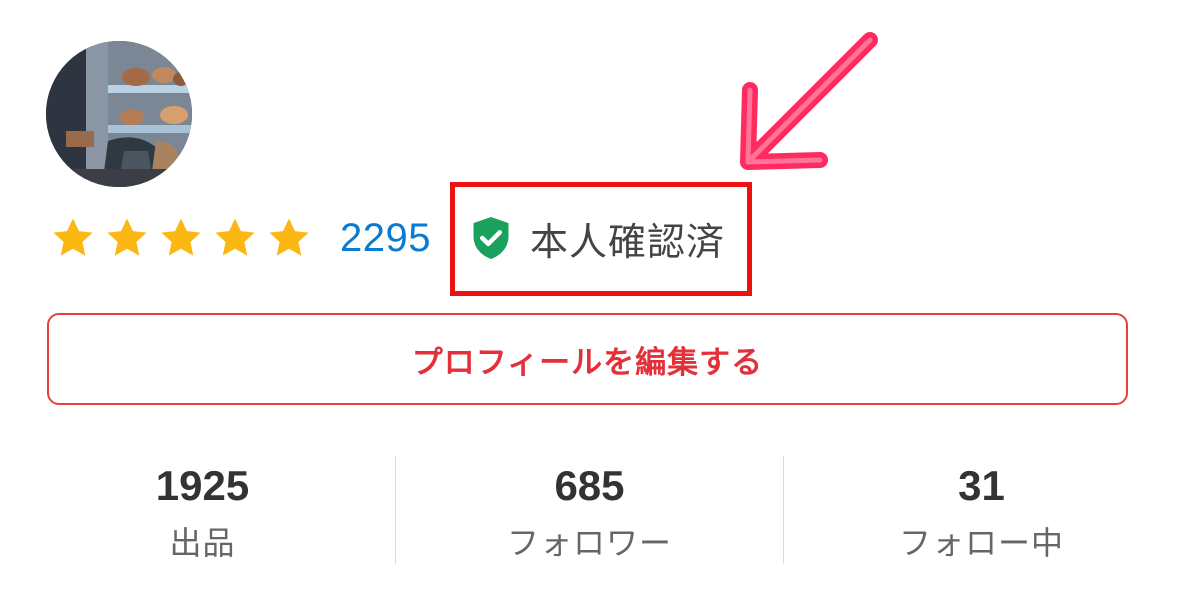 This screenshot has width=1179, height=603. I want to click on avatar-image, so click(119, 114).